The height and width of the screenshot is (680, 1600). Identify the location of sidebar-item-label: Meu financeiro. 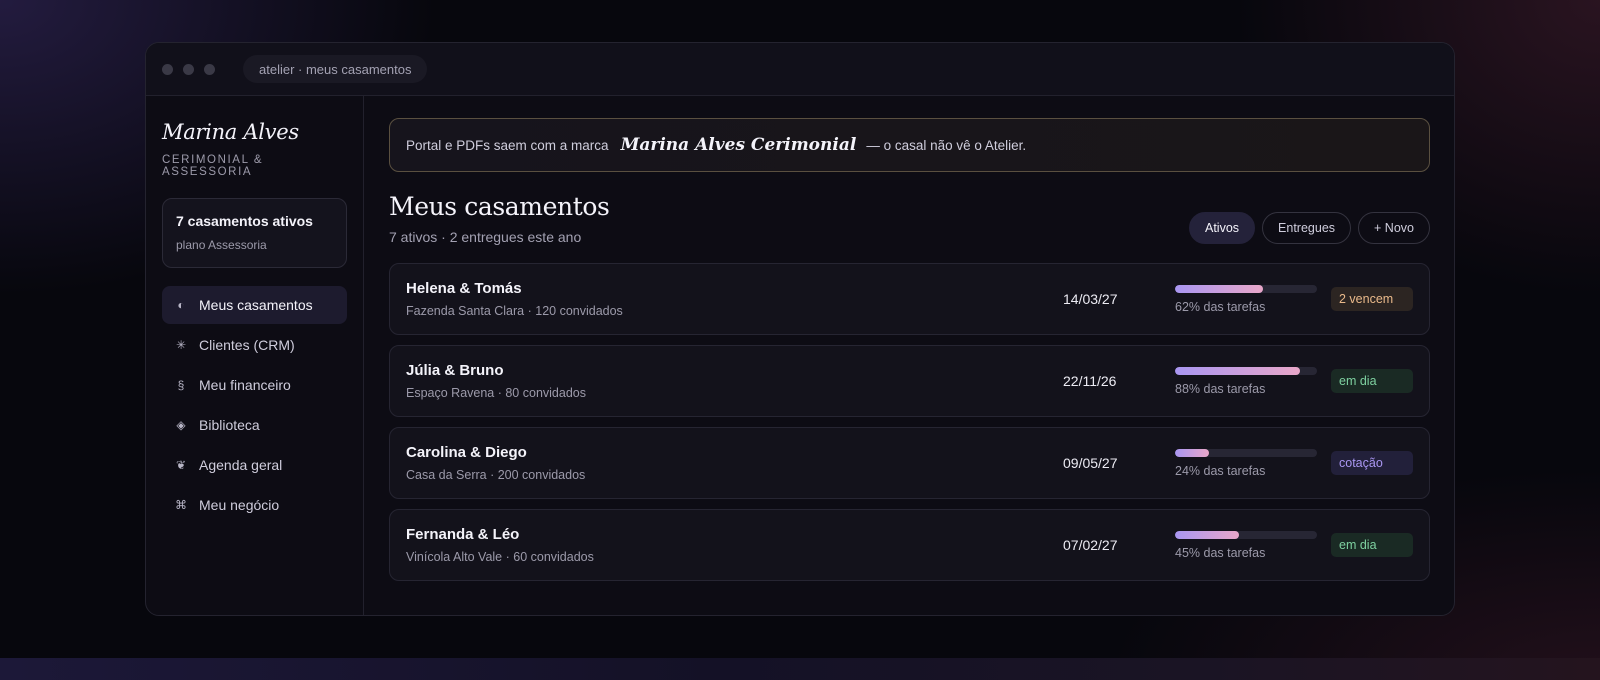
(245, 385).